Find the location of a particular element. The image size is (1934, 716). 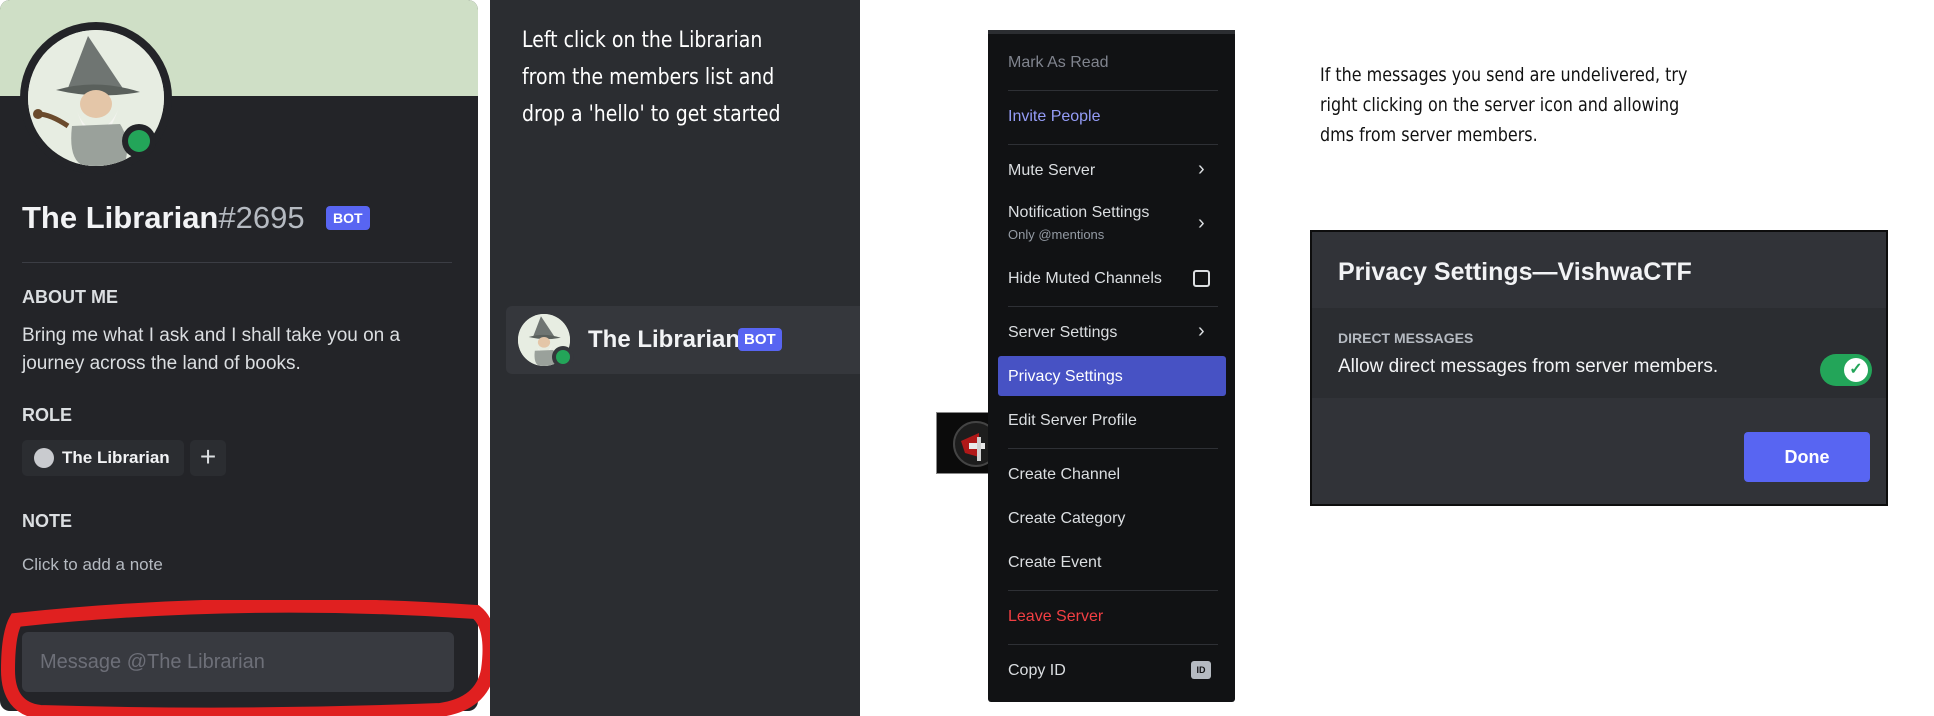

role-pill: The Librarian is located at coordinates (103, 458).